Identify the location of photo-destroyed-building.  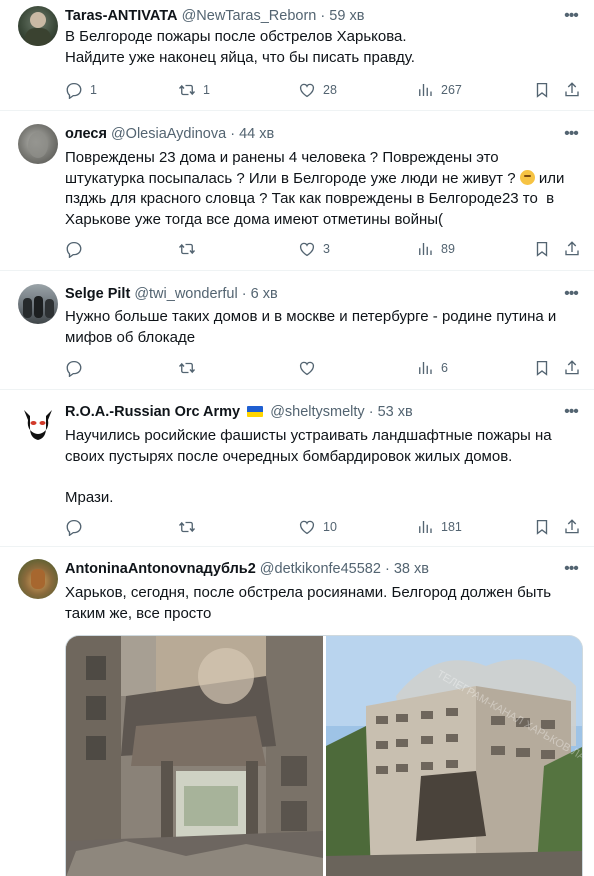
(194, 756).